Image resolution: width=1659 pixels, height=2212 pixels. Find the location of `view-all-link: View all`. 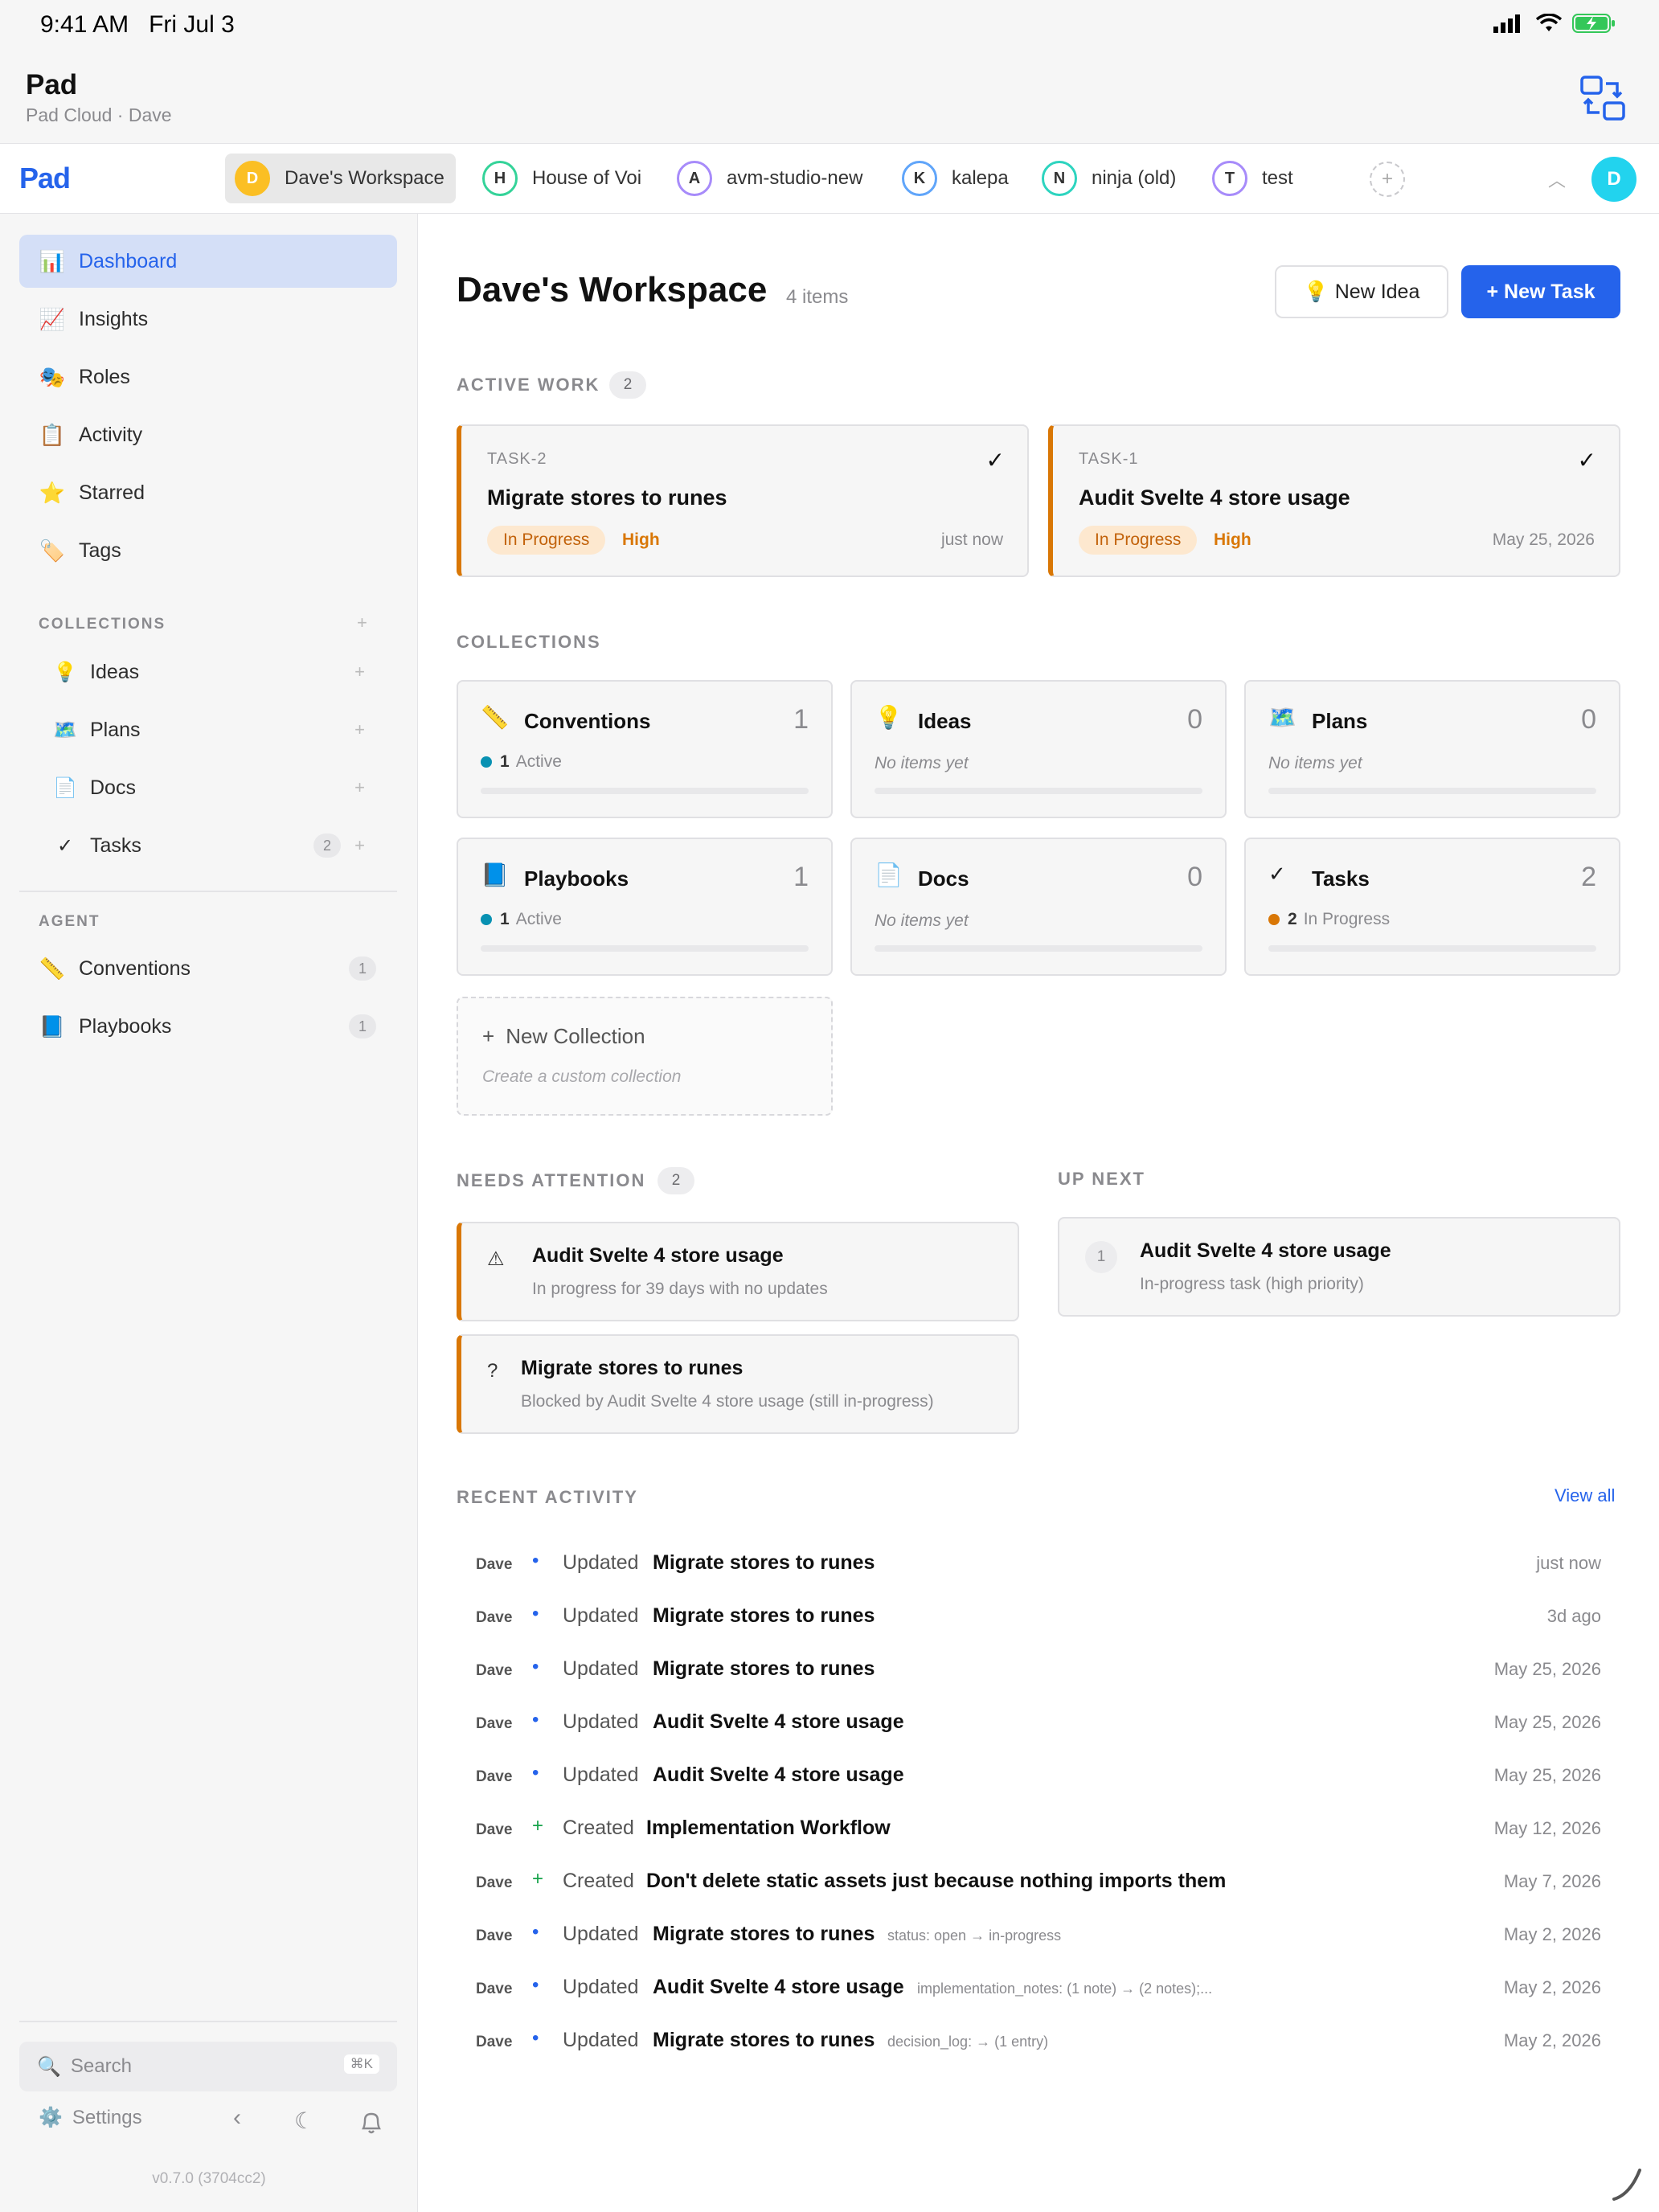

view-all-link: View all is located at coordinates (1585, 1495).